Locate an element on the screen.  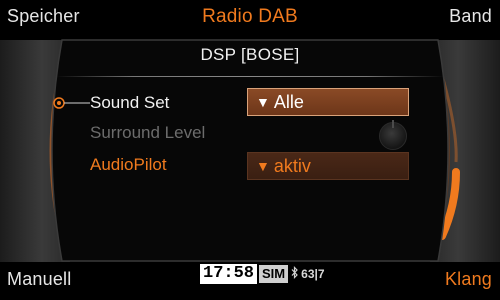
panel-title: DSP [BOSE] is located at coordinates (250, 54).